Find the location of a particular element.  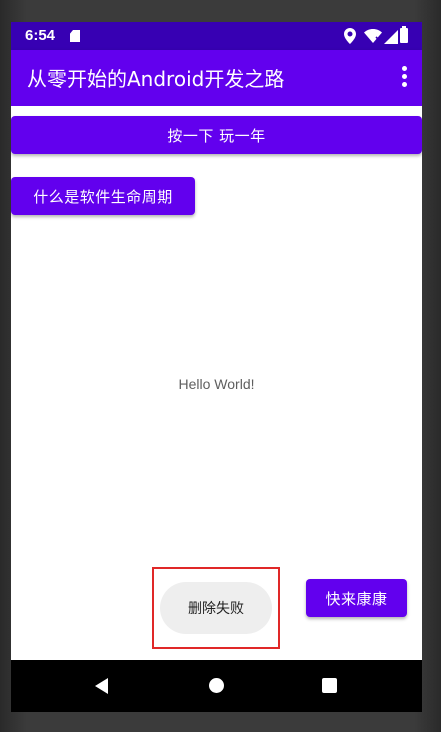

home-icon is located at coordinates (216, 685).